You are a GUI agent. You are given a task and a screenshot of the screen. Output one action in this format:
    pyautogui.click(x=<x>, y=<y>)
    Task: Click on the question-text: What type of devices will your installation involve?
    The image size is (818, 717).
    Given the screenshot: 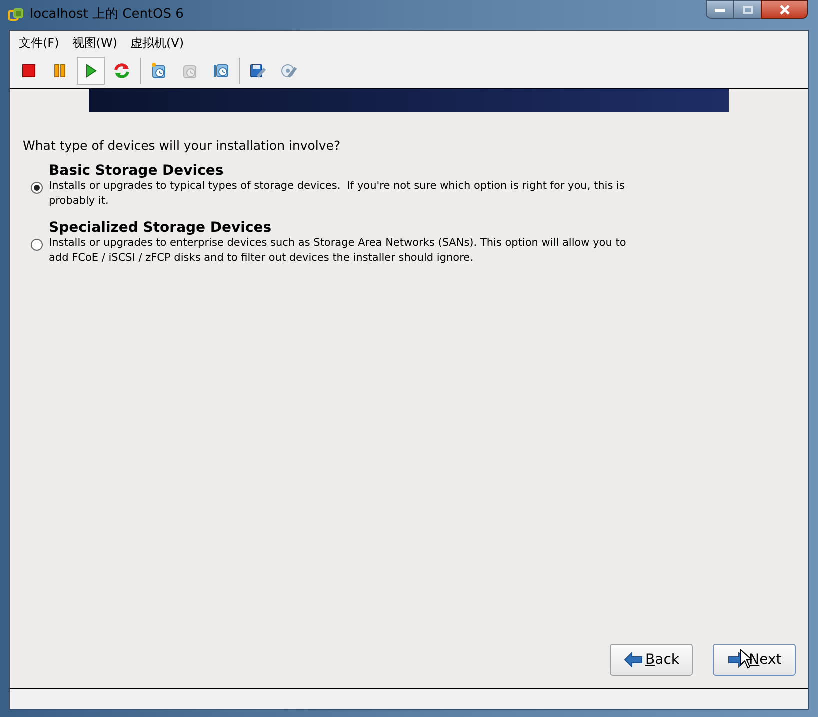 What is the action you would take?
    pyautogui.click(x=182, y=146)
    